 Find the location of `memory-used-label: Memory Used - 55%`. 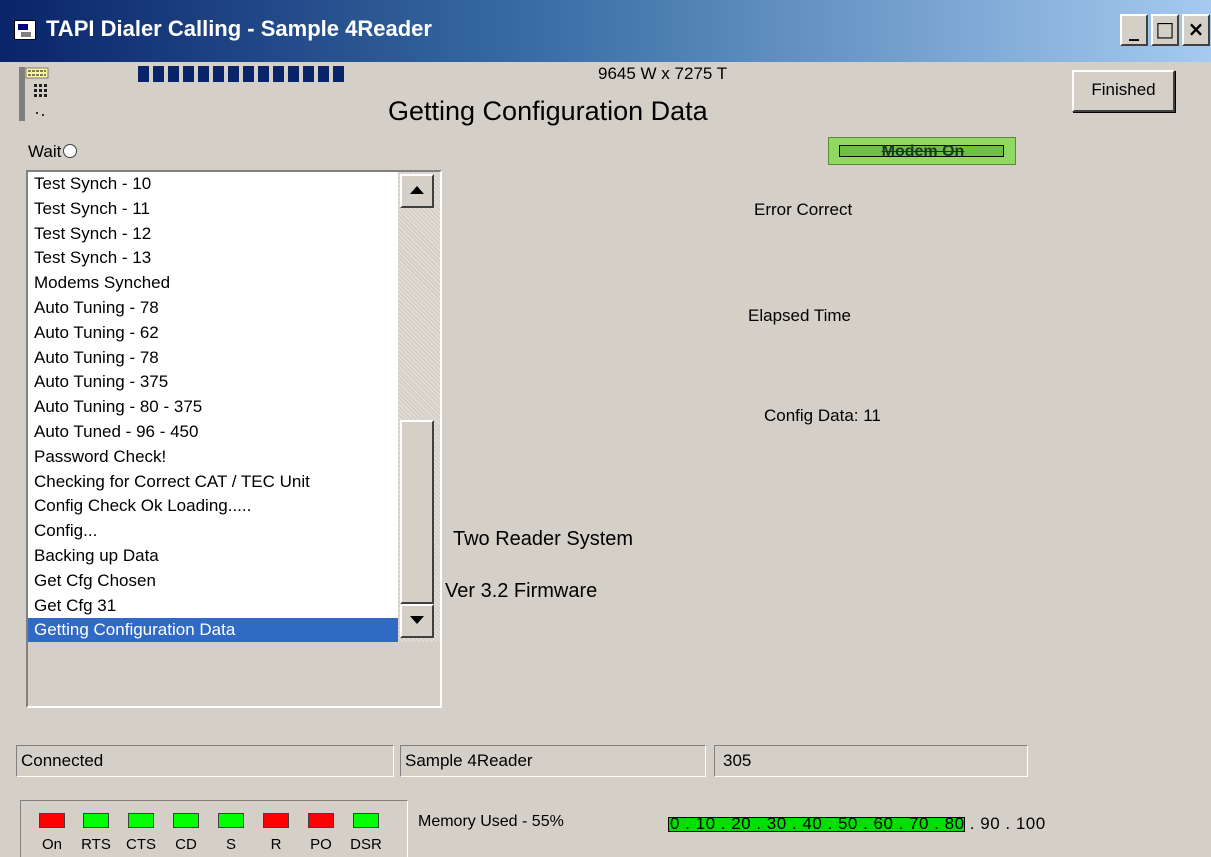

memory-used-label: Memory Used - 55% is located at coordinates (491, 821).